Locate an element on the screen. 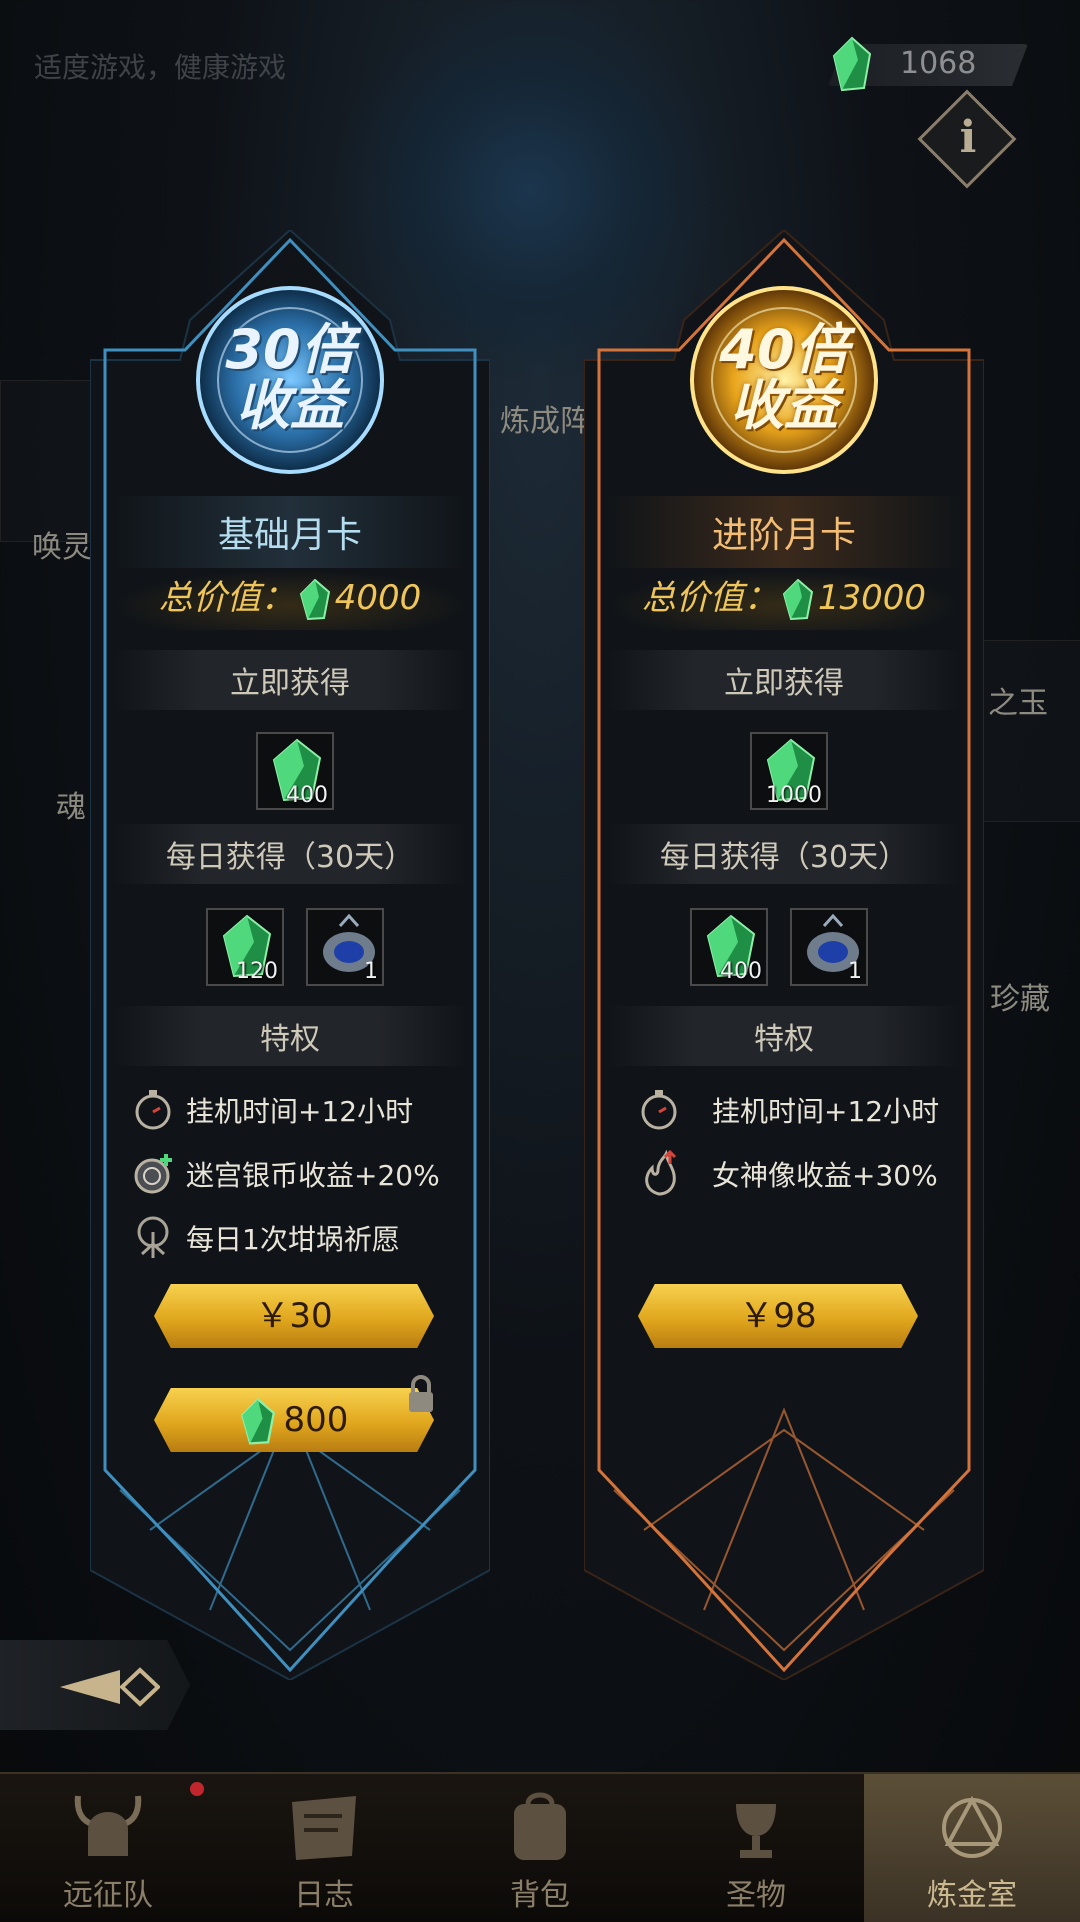 The height and width of the screenshot is (1922, 1080). buy-button-gems: 800 is located at coordinates (294, 1420).